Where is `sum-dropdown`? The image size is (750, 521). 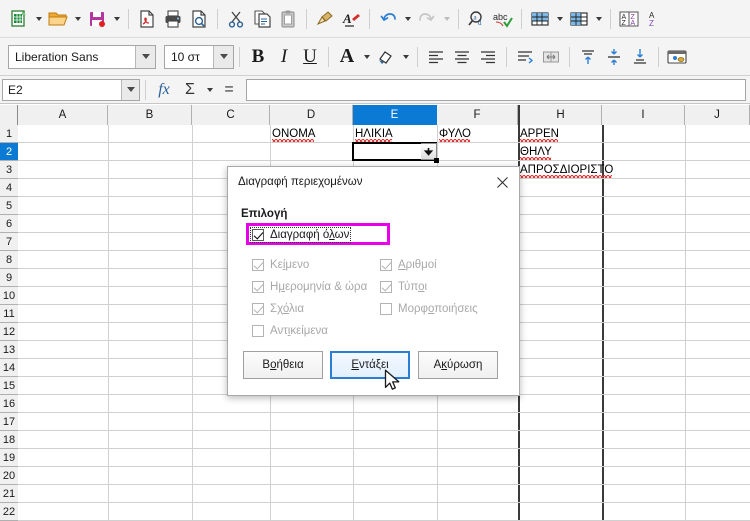
sum-dropdown is located at coordinates (209, 90).